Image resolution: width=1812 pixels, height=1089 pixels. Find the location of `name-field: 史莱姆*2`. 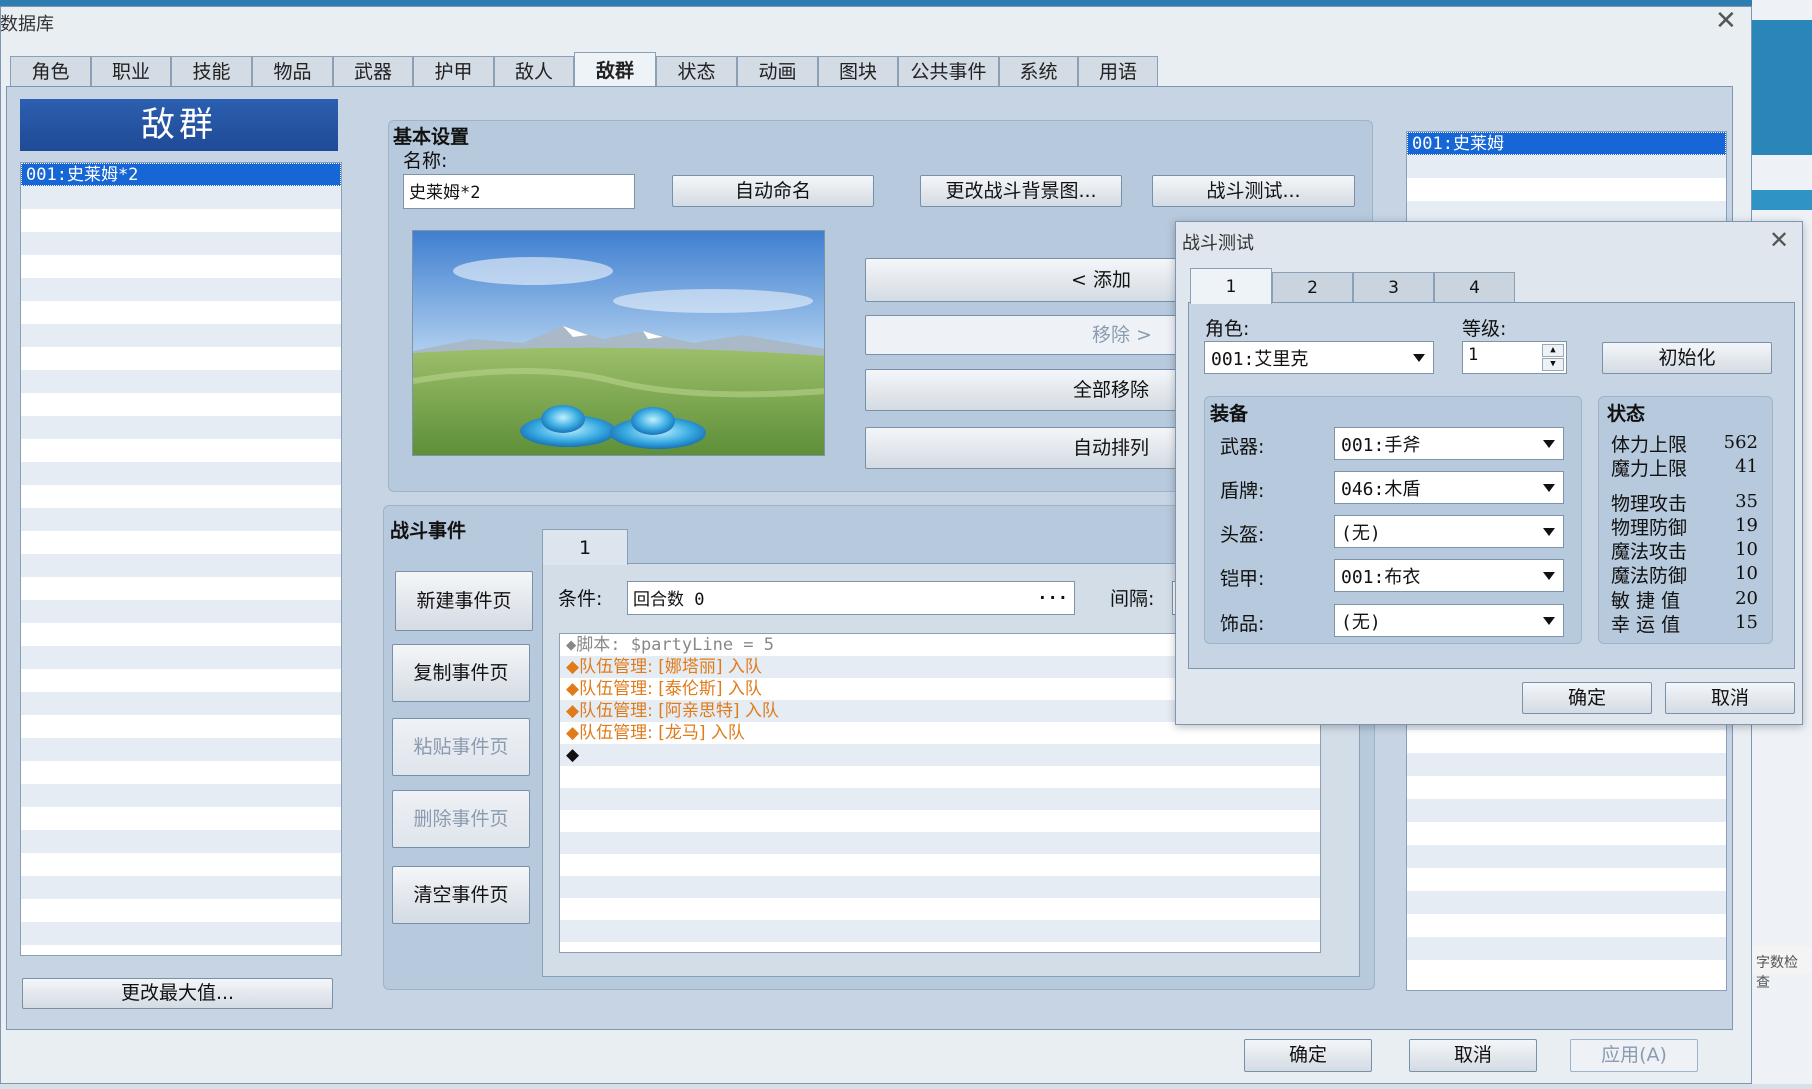

name-field: 史莱姆*2 is located at coordinates (519, 191).